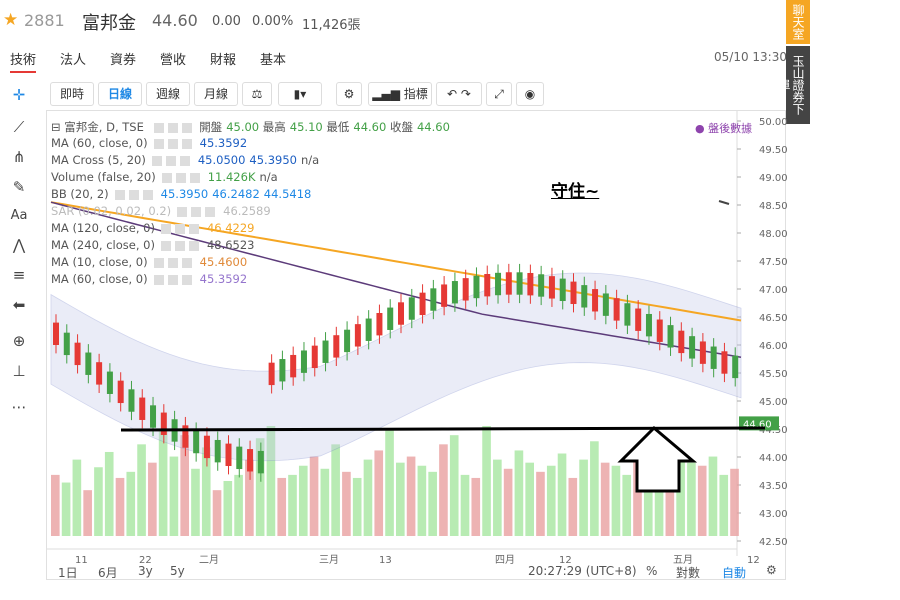 The height and width of the screenshot is (600, 900). I want to click on chart-settings-icon: ⚙, so click(771, 570).